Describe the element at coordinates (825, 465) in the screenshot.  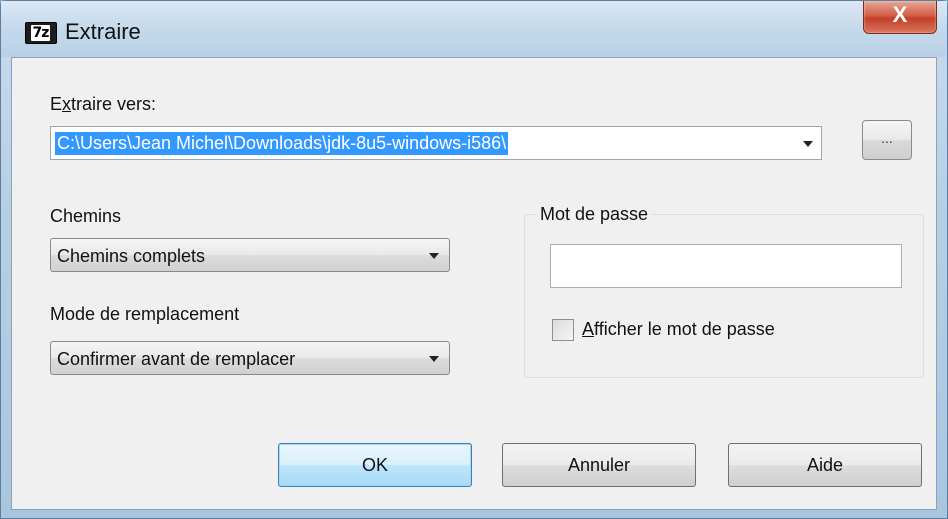
I see `help-button: Aide` at that location.